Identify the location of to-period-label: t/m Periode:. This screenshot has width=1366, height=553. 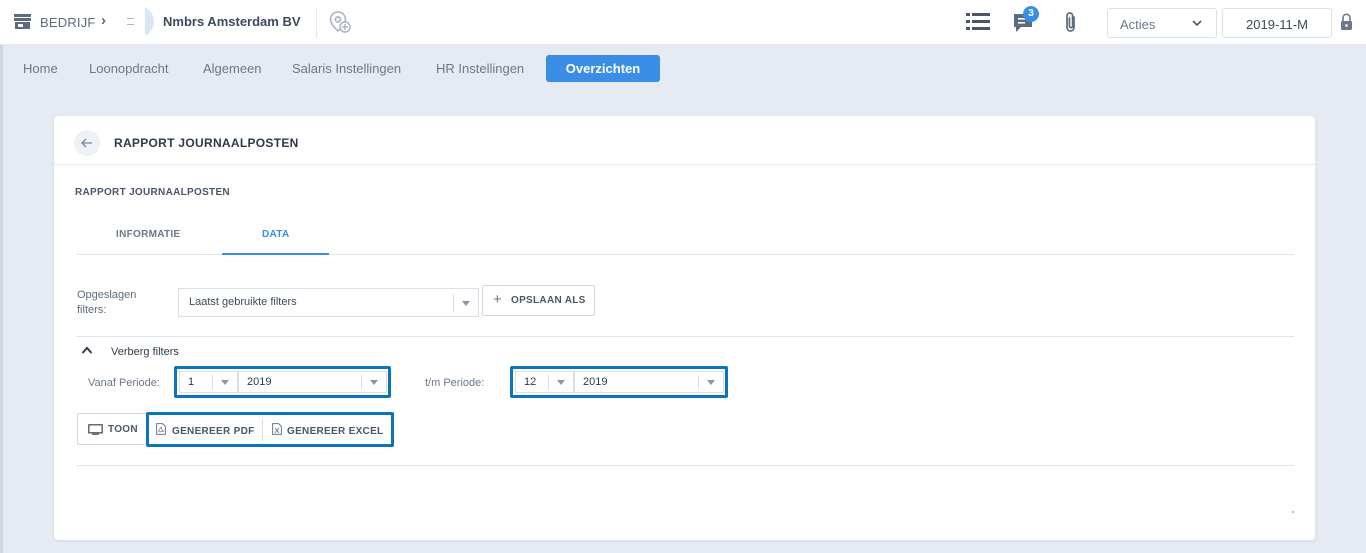
(455, 383).